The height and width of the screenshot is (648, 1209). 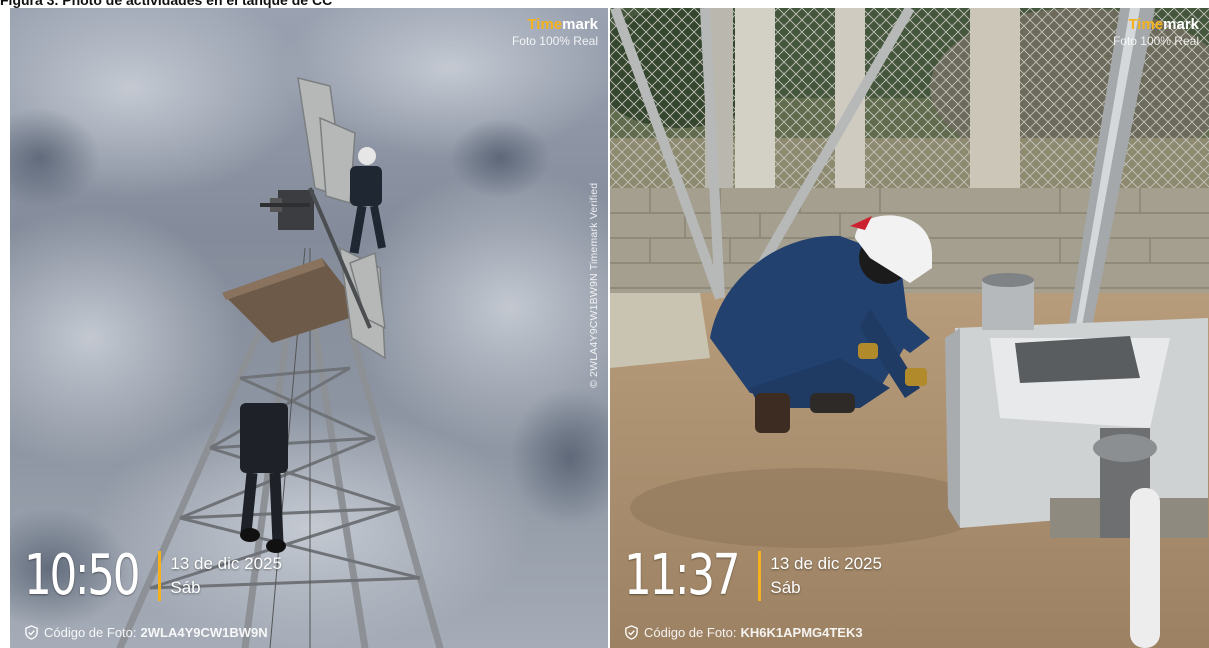 What do you see at coordinates (204, 632) in the screenshot?
I see `code-value: 2WLA4Y9CW1BW9N` at bounding box center [204, 632].